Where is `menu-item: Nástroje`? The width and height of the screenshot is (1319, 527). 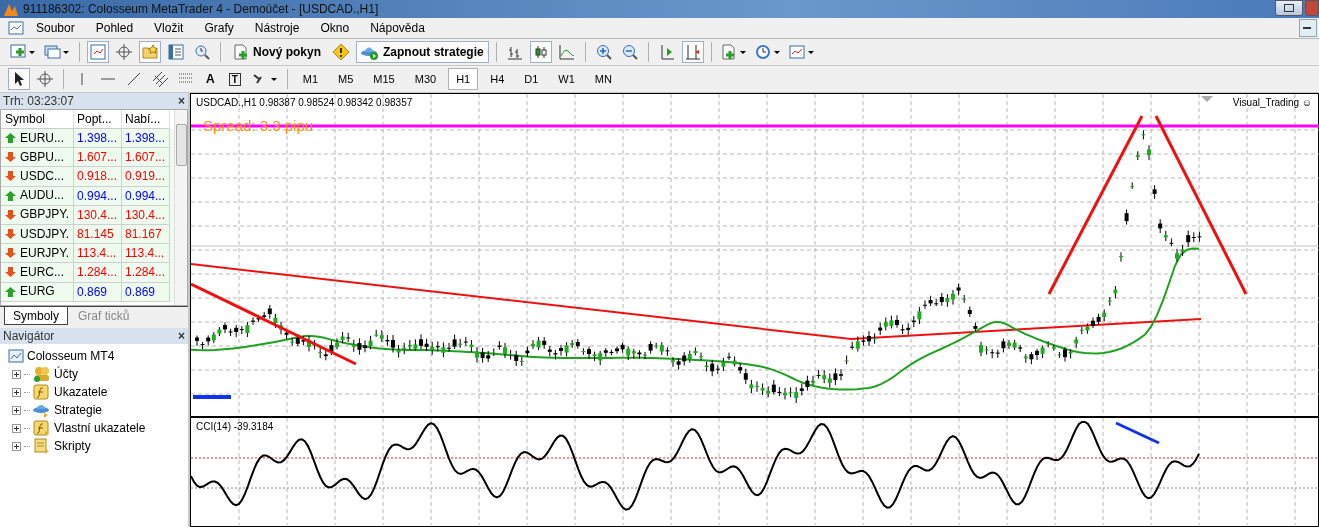 menu-item: Nástroje is located at coordinates (277, 28).